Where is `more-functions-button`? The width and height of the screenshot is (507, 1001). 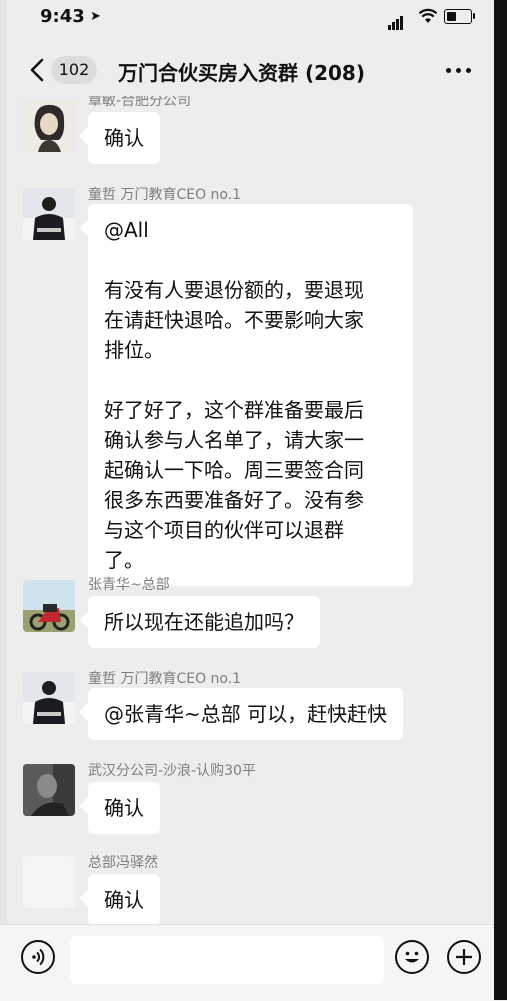 more-functions-button is located at coordinates (464, 957).